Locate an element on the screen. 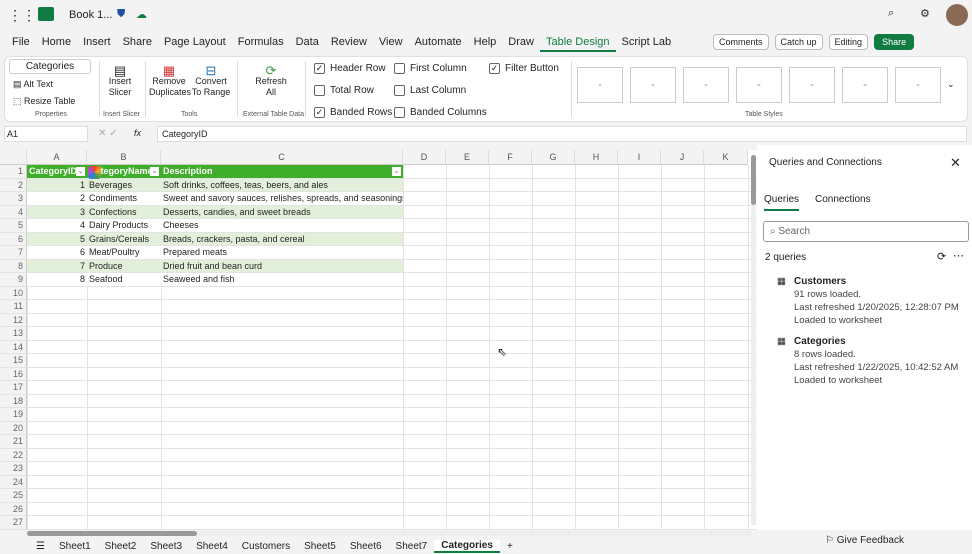 The width and height of the screenshot is (972, 554). more-options-icon: ⋯ is located at coordinates (958, 255).